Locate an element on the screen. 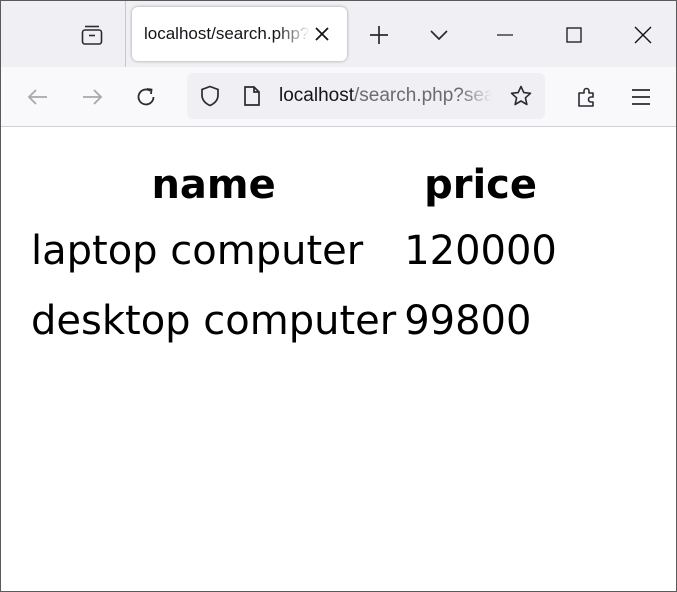 The image size is (677, 592). navigation-toolbar: localhost/search.php?search=computer is located at coordinates (338, 97).